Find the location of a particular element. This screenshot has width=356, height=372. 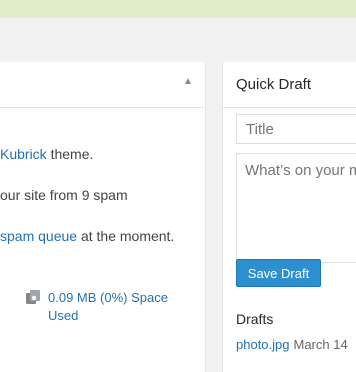

theme-suffix: theme. is located at coordinates (70, 154).